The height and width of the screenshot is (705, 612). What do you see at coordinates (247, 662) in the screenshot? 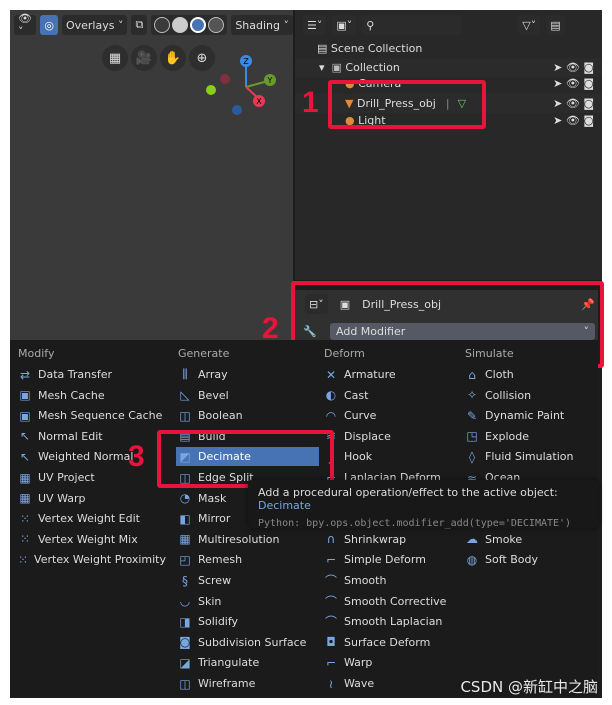
I see `menu-item-triangulate: ◪ Triangulate` at bounding box center [247, 662].